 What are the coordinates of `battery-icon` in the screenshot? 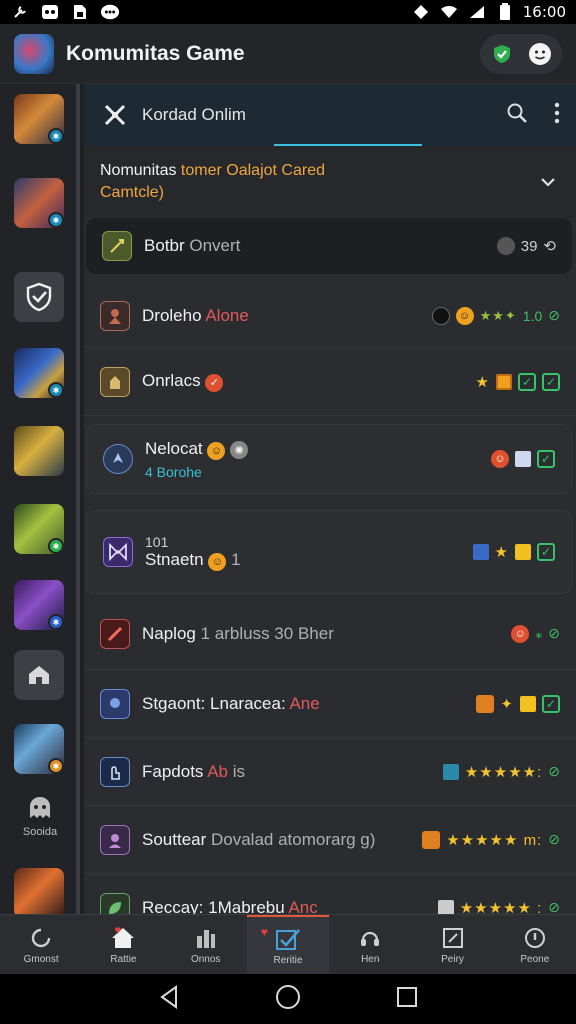 It's located at (505, 12).